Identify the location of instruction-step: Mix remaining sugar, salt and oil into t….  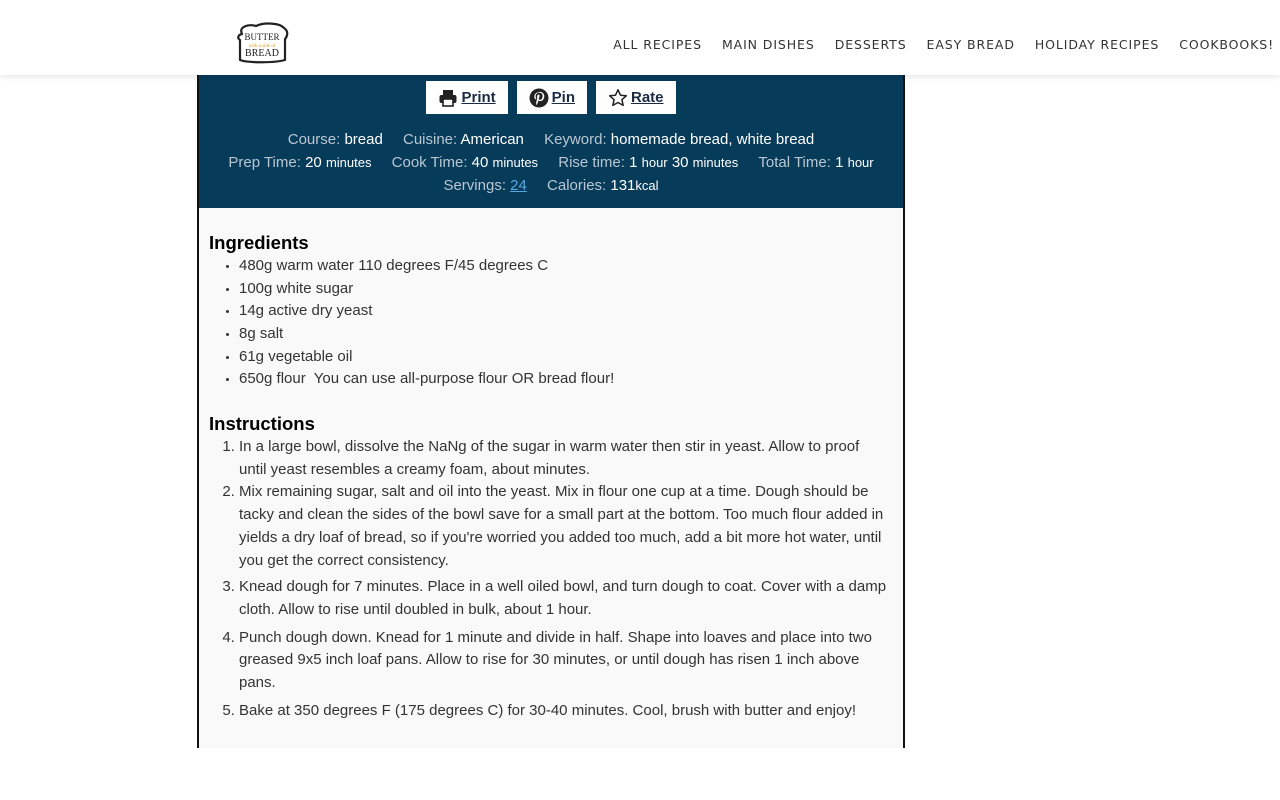
(564, 526).